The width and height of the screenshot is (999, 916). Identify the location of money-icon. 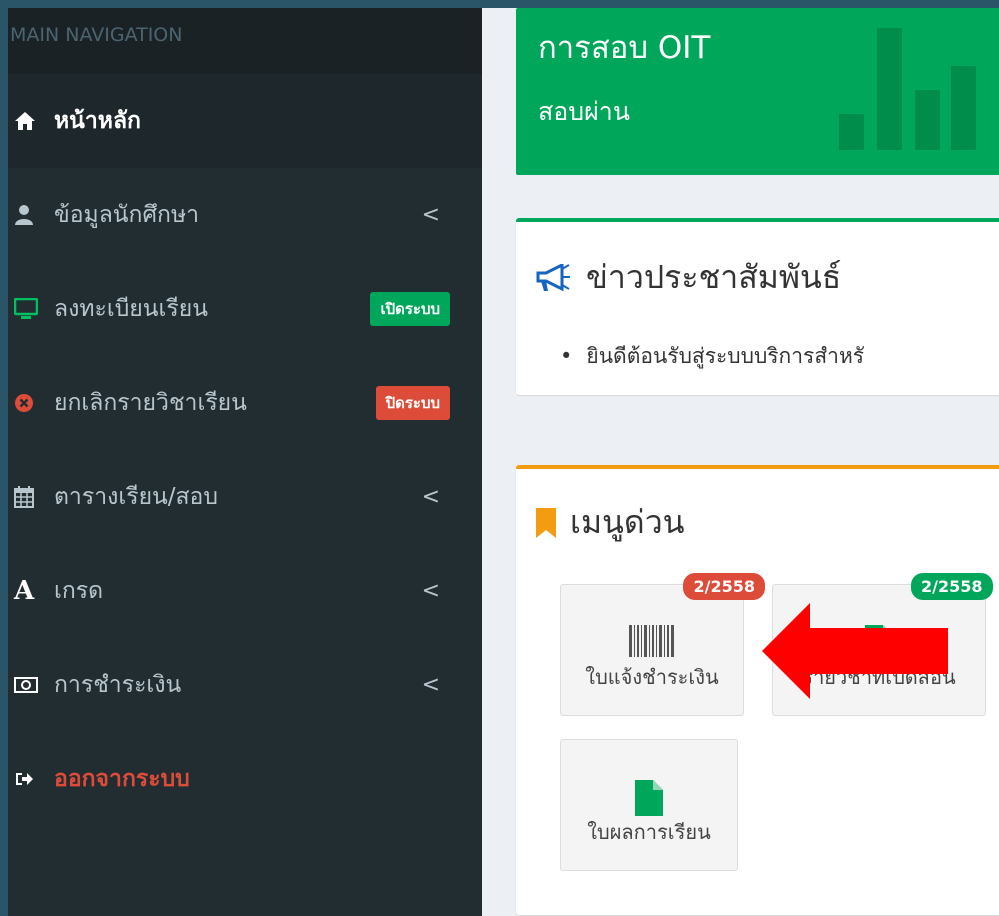
(34, 685).